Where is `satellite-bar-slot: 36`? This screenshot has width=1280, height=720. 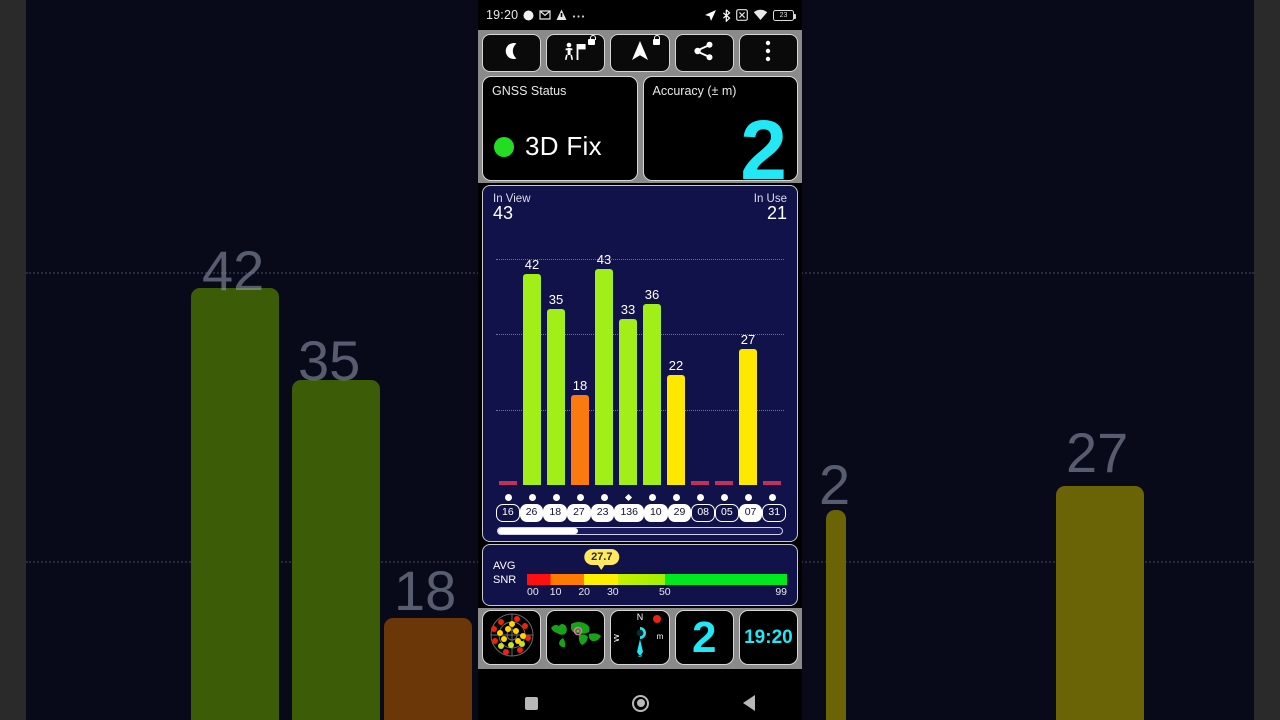
satellite-bar-slot: 36 is located at coordinates (652, 359).